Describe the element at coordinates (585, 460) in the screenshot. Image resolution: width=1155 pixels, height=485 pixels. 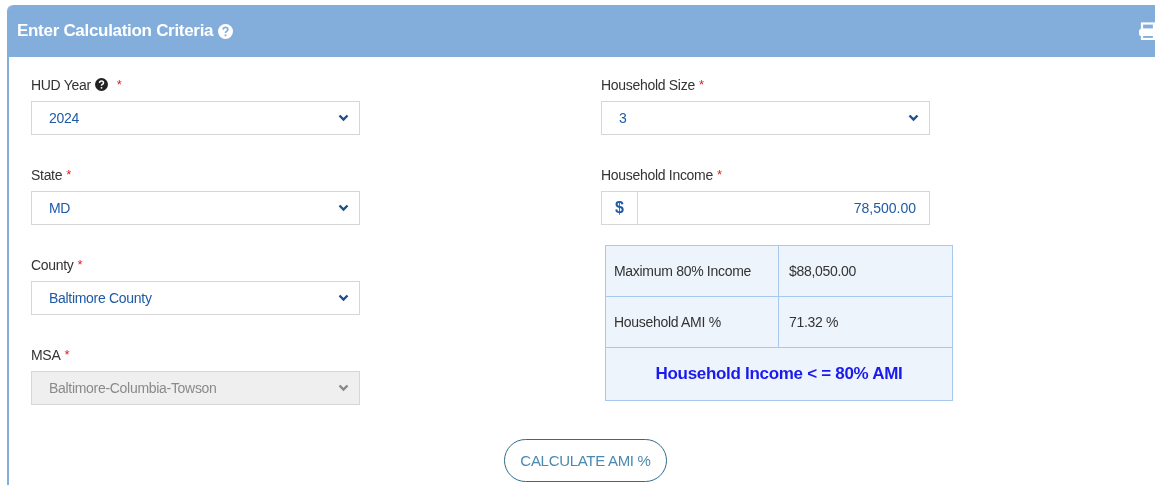
I see `calculate-button: CALCULATE AMI %` at that location.